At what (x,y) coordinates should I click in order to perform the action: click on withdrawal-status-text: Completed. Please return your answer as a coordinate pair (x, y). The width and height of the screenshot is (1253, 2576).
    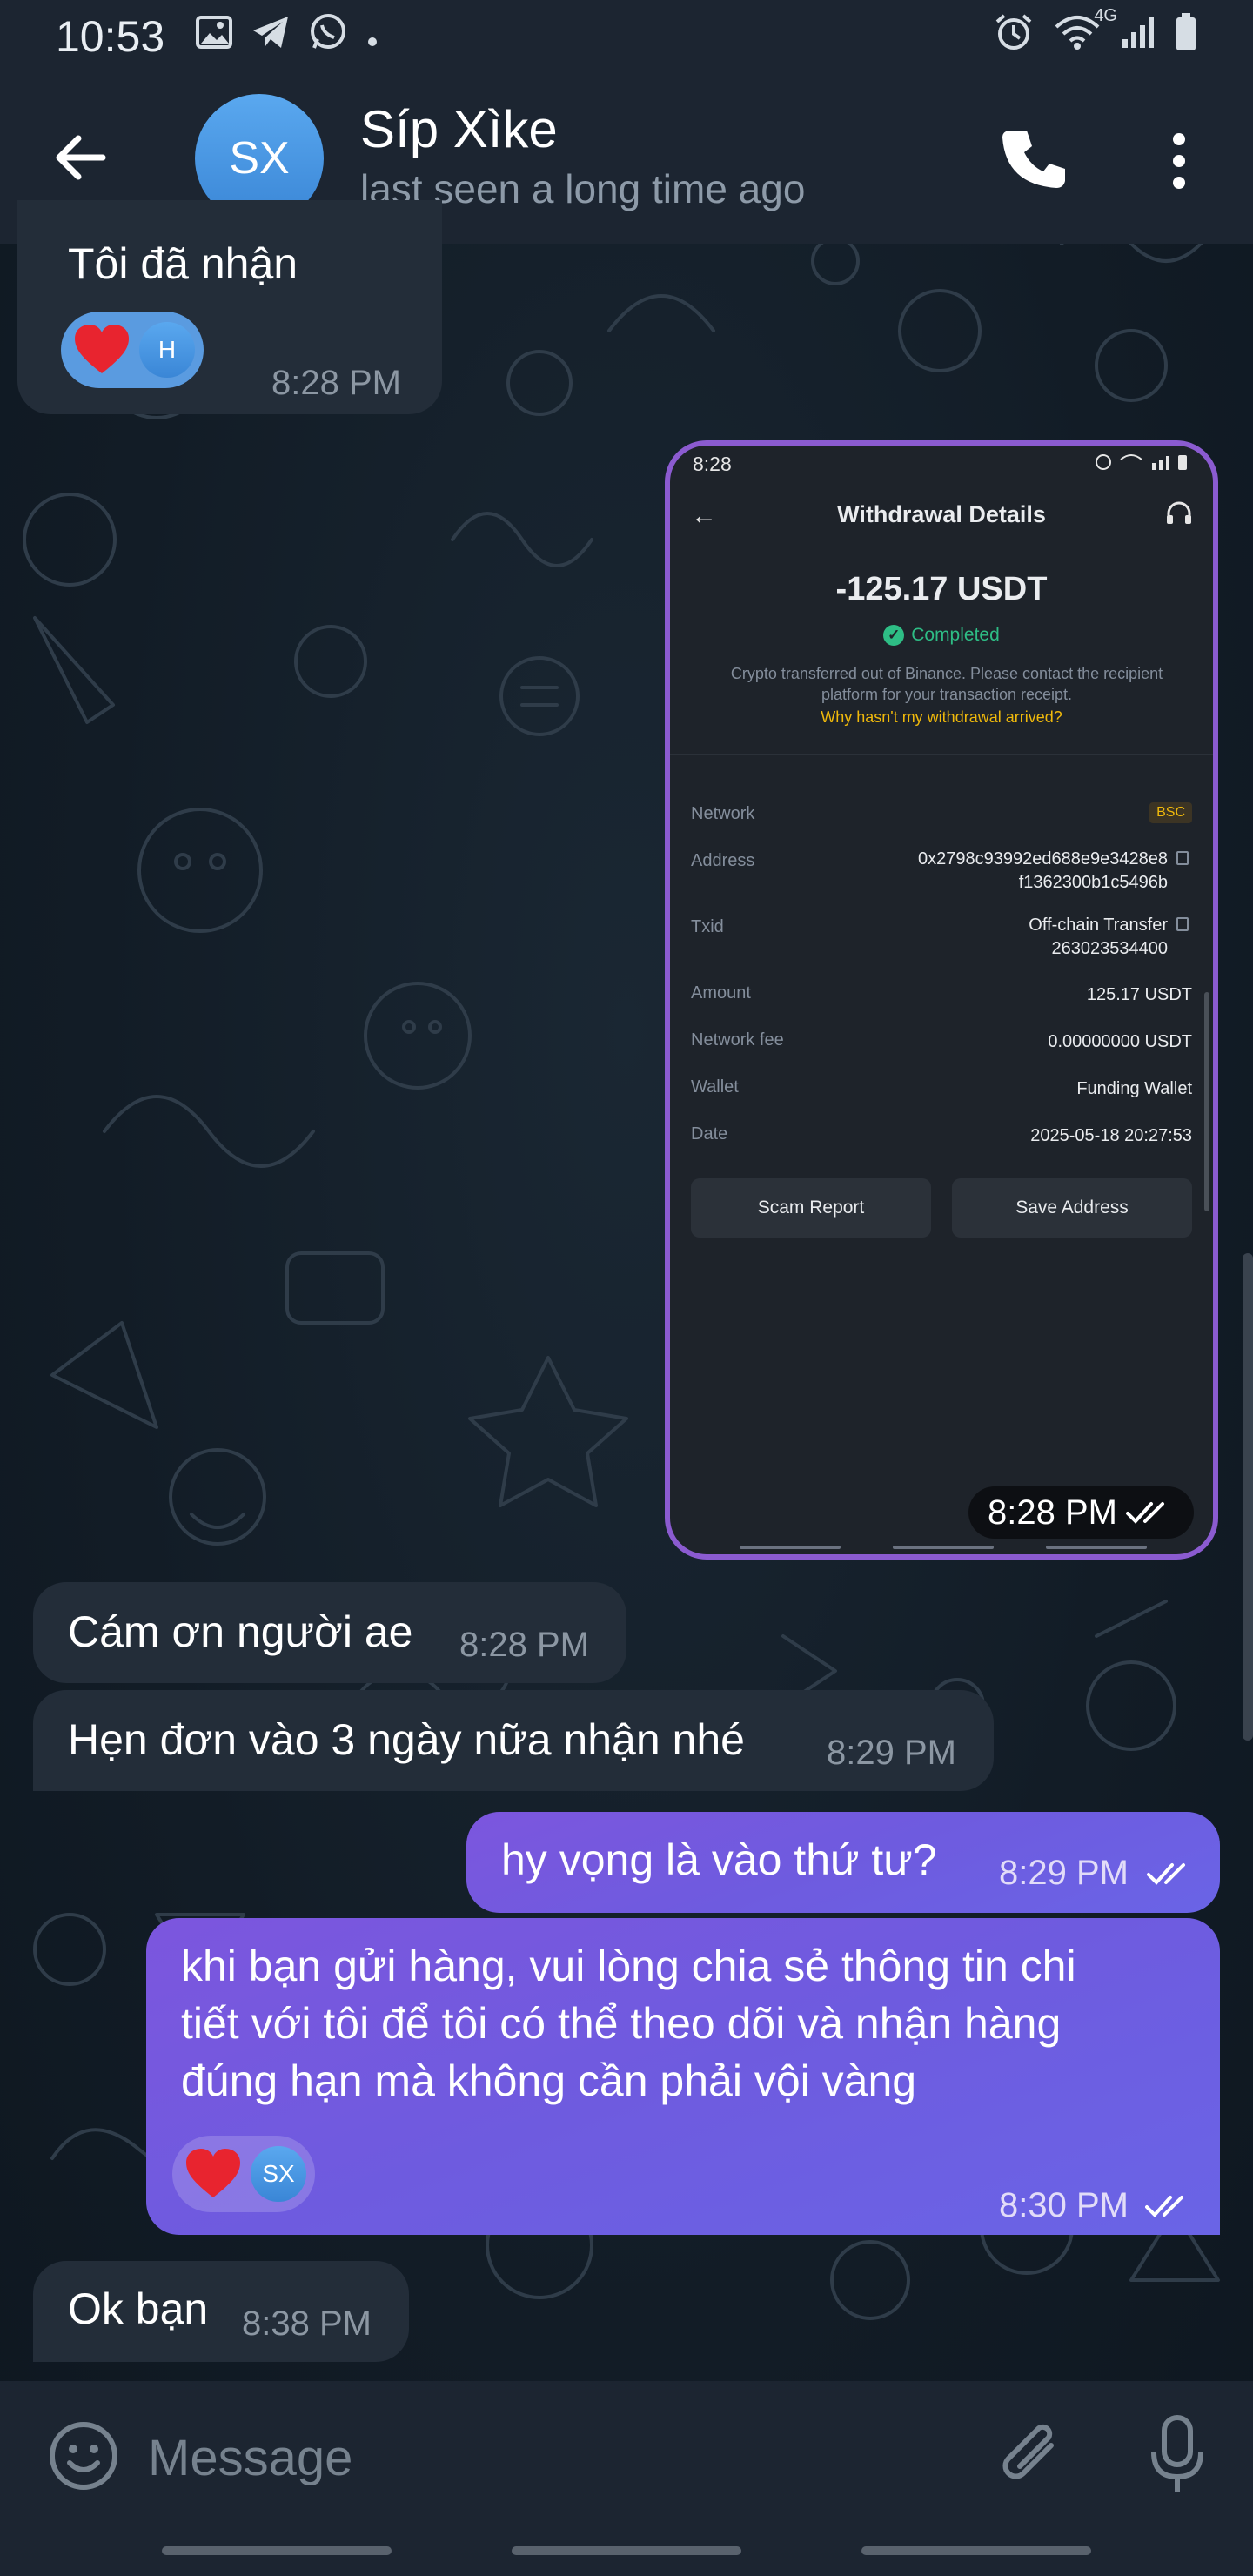
    Looking at the image, I should click on (955, 635).